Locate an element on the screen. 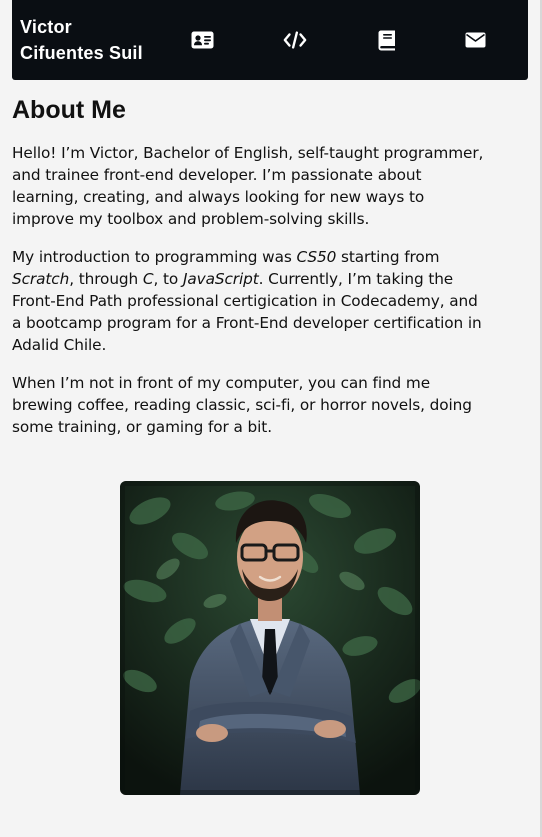 The height and width of the screenshot is (837, 542). brand-first-name: Victor is located at coordinates (46, 27).